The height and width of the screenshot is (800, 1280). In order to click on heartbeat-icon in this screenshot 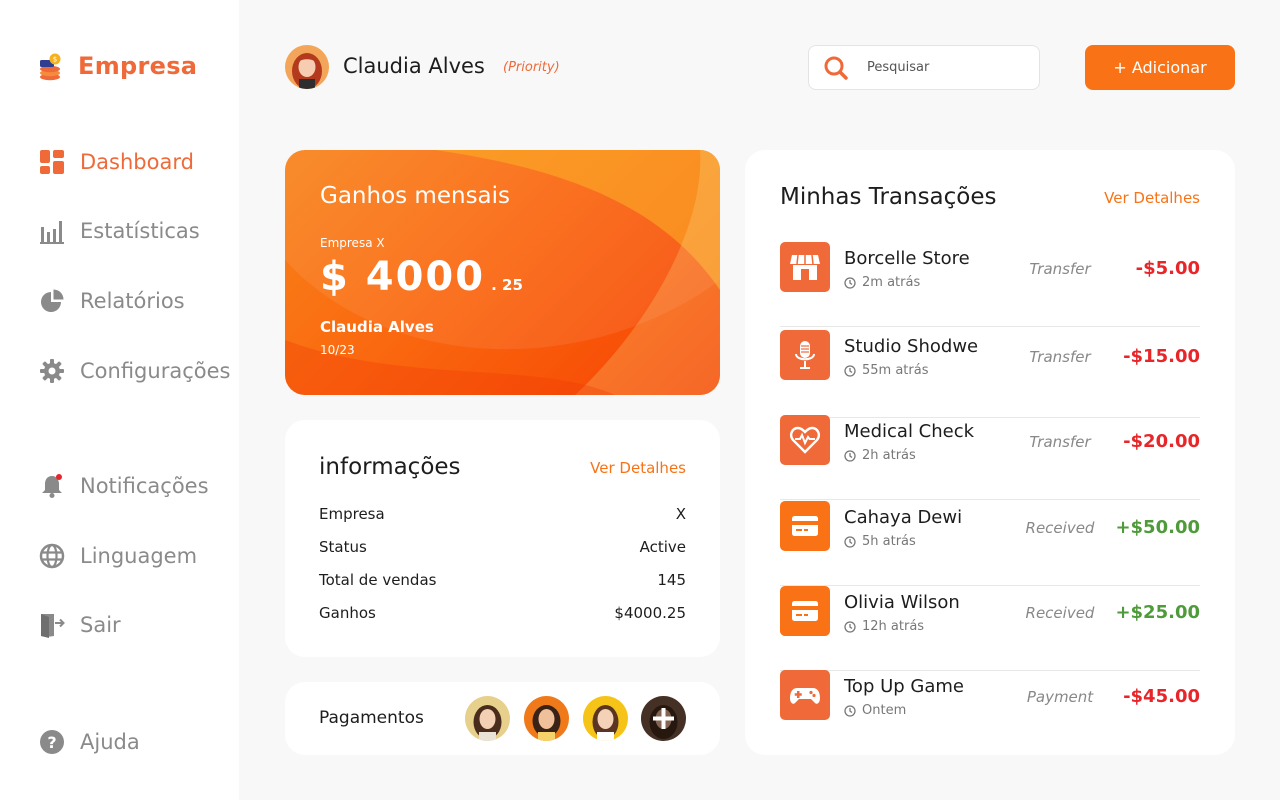, I will do `click(805, 440)`.